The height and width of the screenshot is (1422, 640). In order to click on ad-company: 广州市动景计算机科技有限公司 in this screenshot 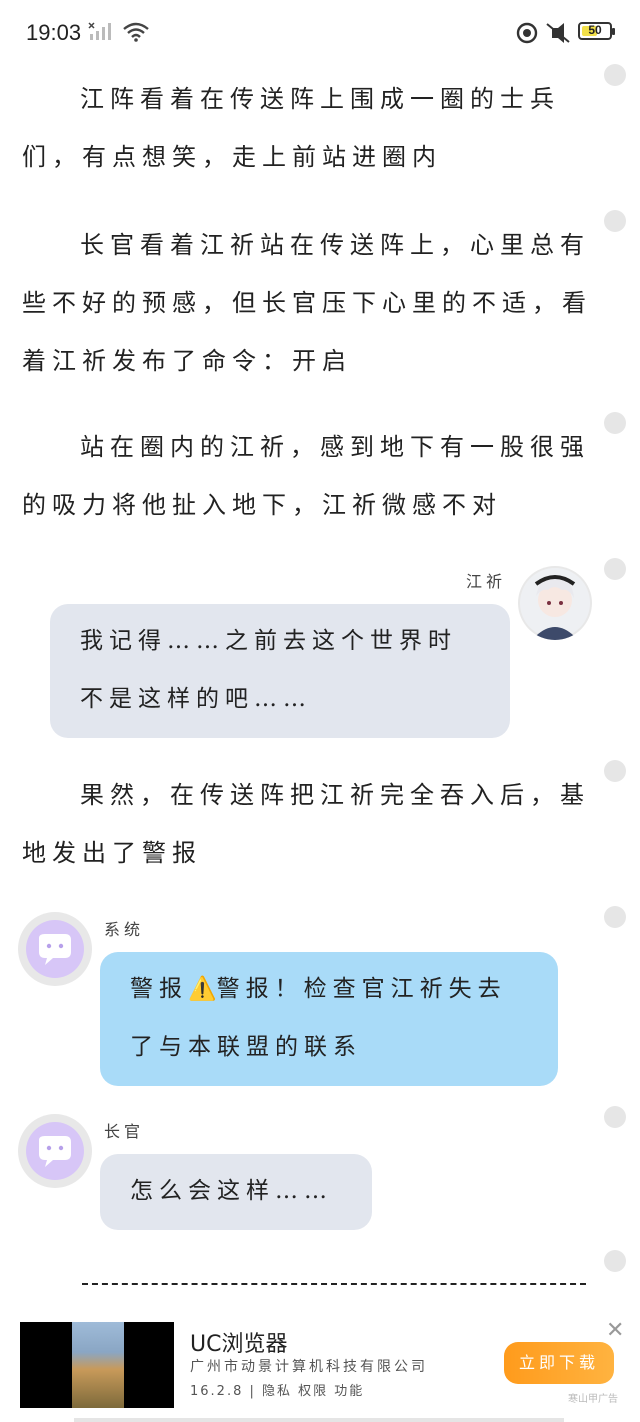, I will do `click(309, 1367)`.